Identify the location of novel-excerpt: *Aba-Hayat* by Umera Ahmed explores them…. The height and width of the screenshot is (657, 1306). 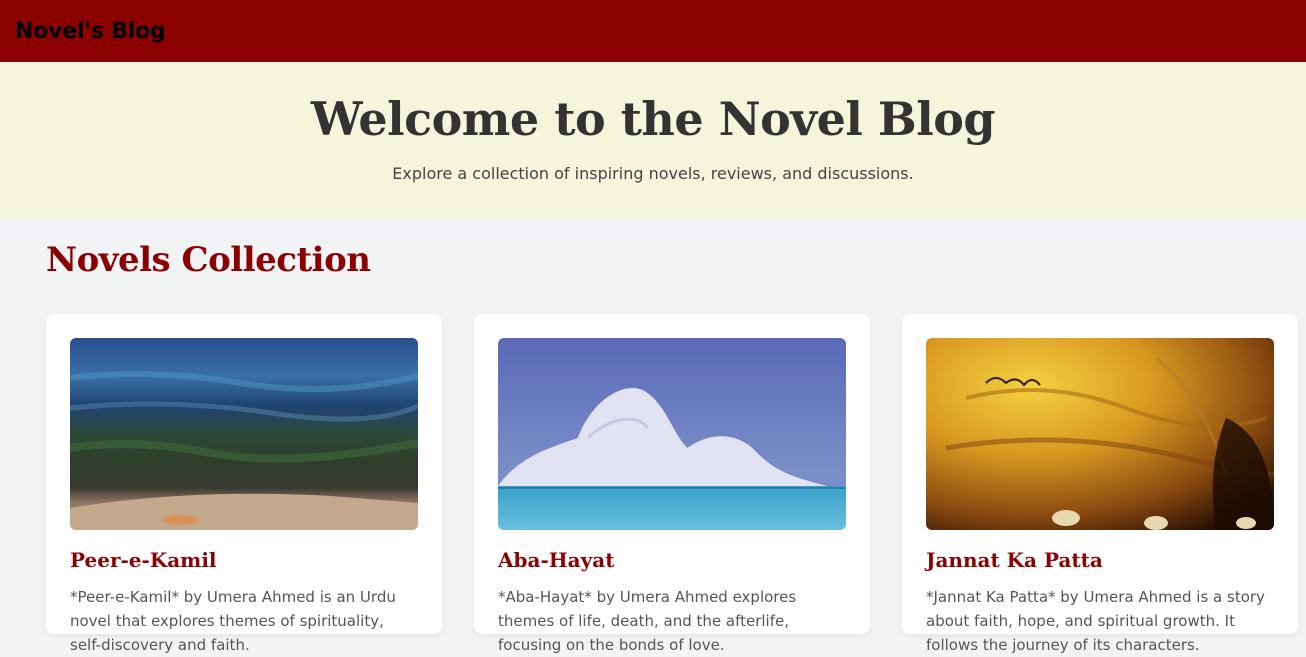
(647, 621).